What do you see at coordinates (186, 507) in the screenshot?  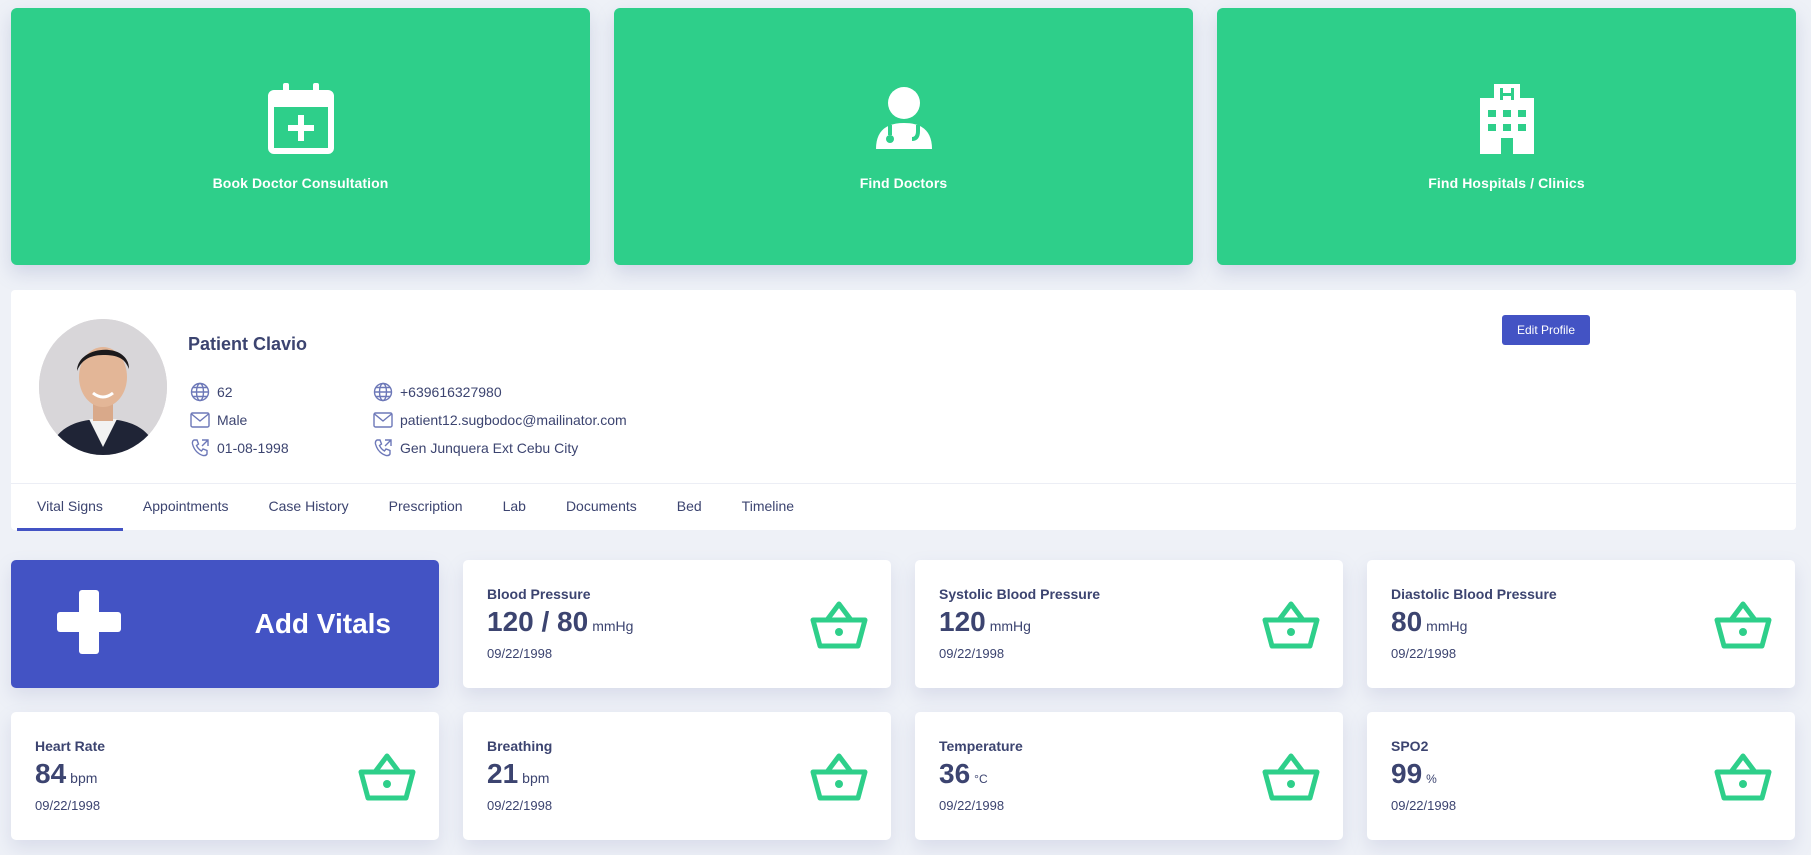 I see `tab-appointments: Appointments` at bounding box center [186, 507].